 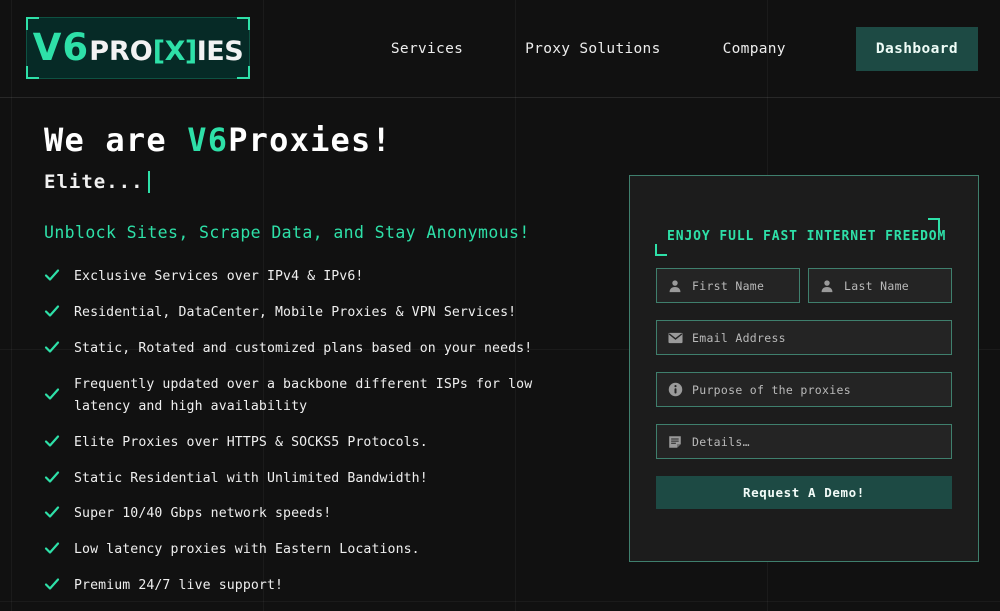 I want to click on feature-text: Super 10/40 Gbps network speeds!, so click(x=203, y=514).